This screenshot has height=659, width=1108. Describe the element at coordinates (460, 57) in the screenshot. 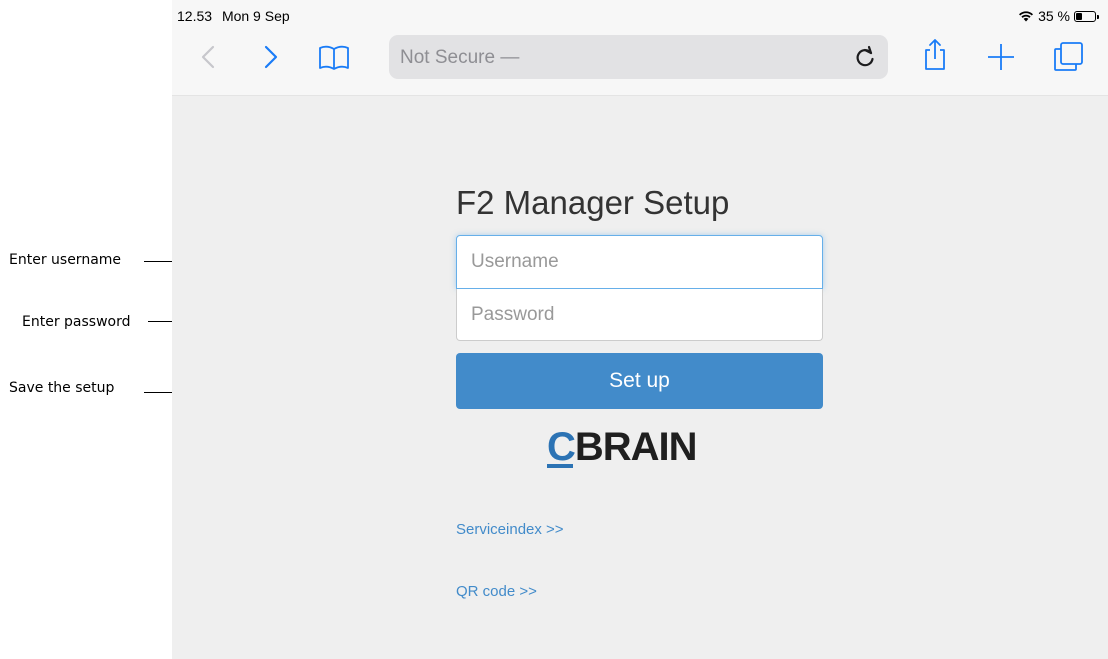

I see `address-text: Not Secure —` at that location.